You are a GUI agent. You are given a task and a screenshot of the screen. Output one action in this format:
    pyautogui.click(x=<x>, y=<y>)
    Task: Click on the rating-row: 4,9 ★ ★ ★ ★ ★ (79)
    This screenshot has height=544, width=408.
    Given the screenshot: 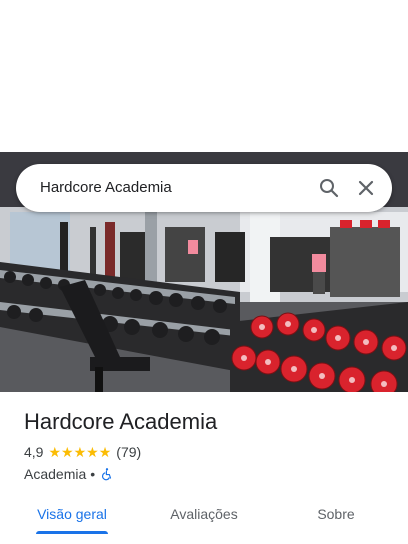 What is the action you would take?
    pyautogui.click(x=82, y=452)
    